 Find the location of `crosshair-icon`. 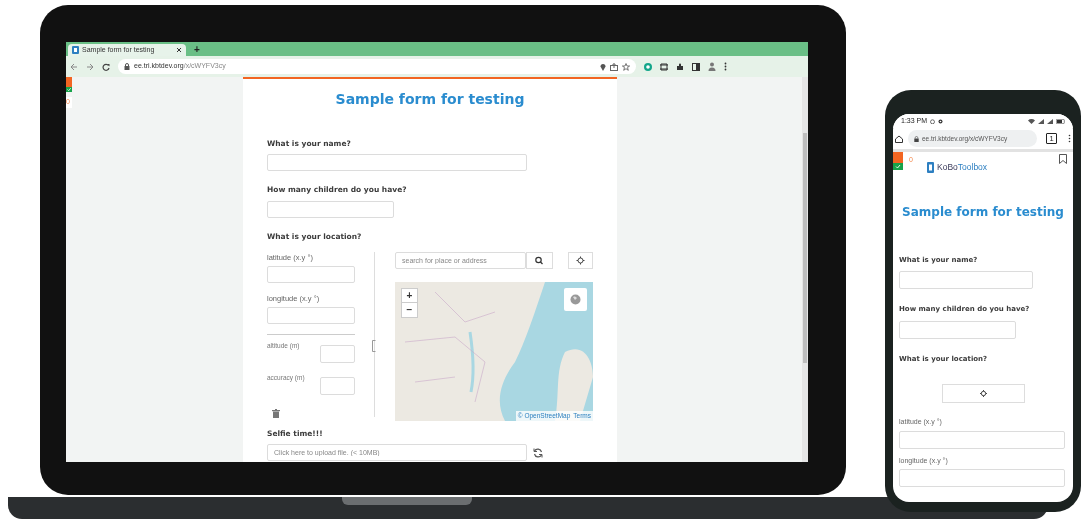

crosshair-icon is located at coordinates (580, 260).